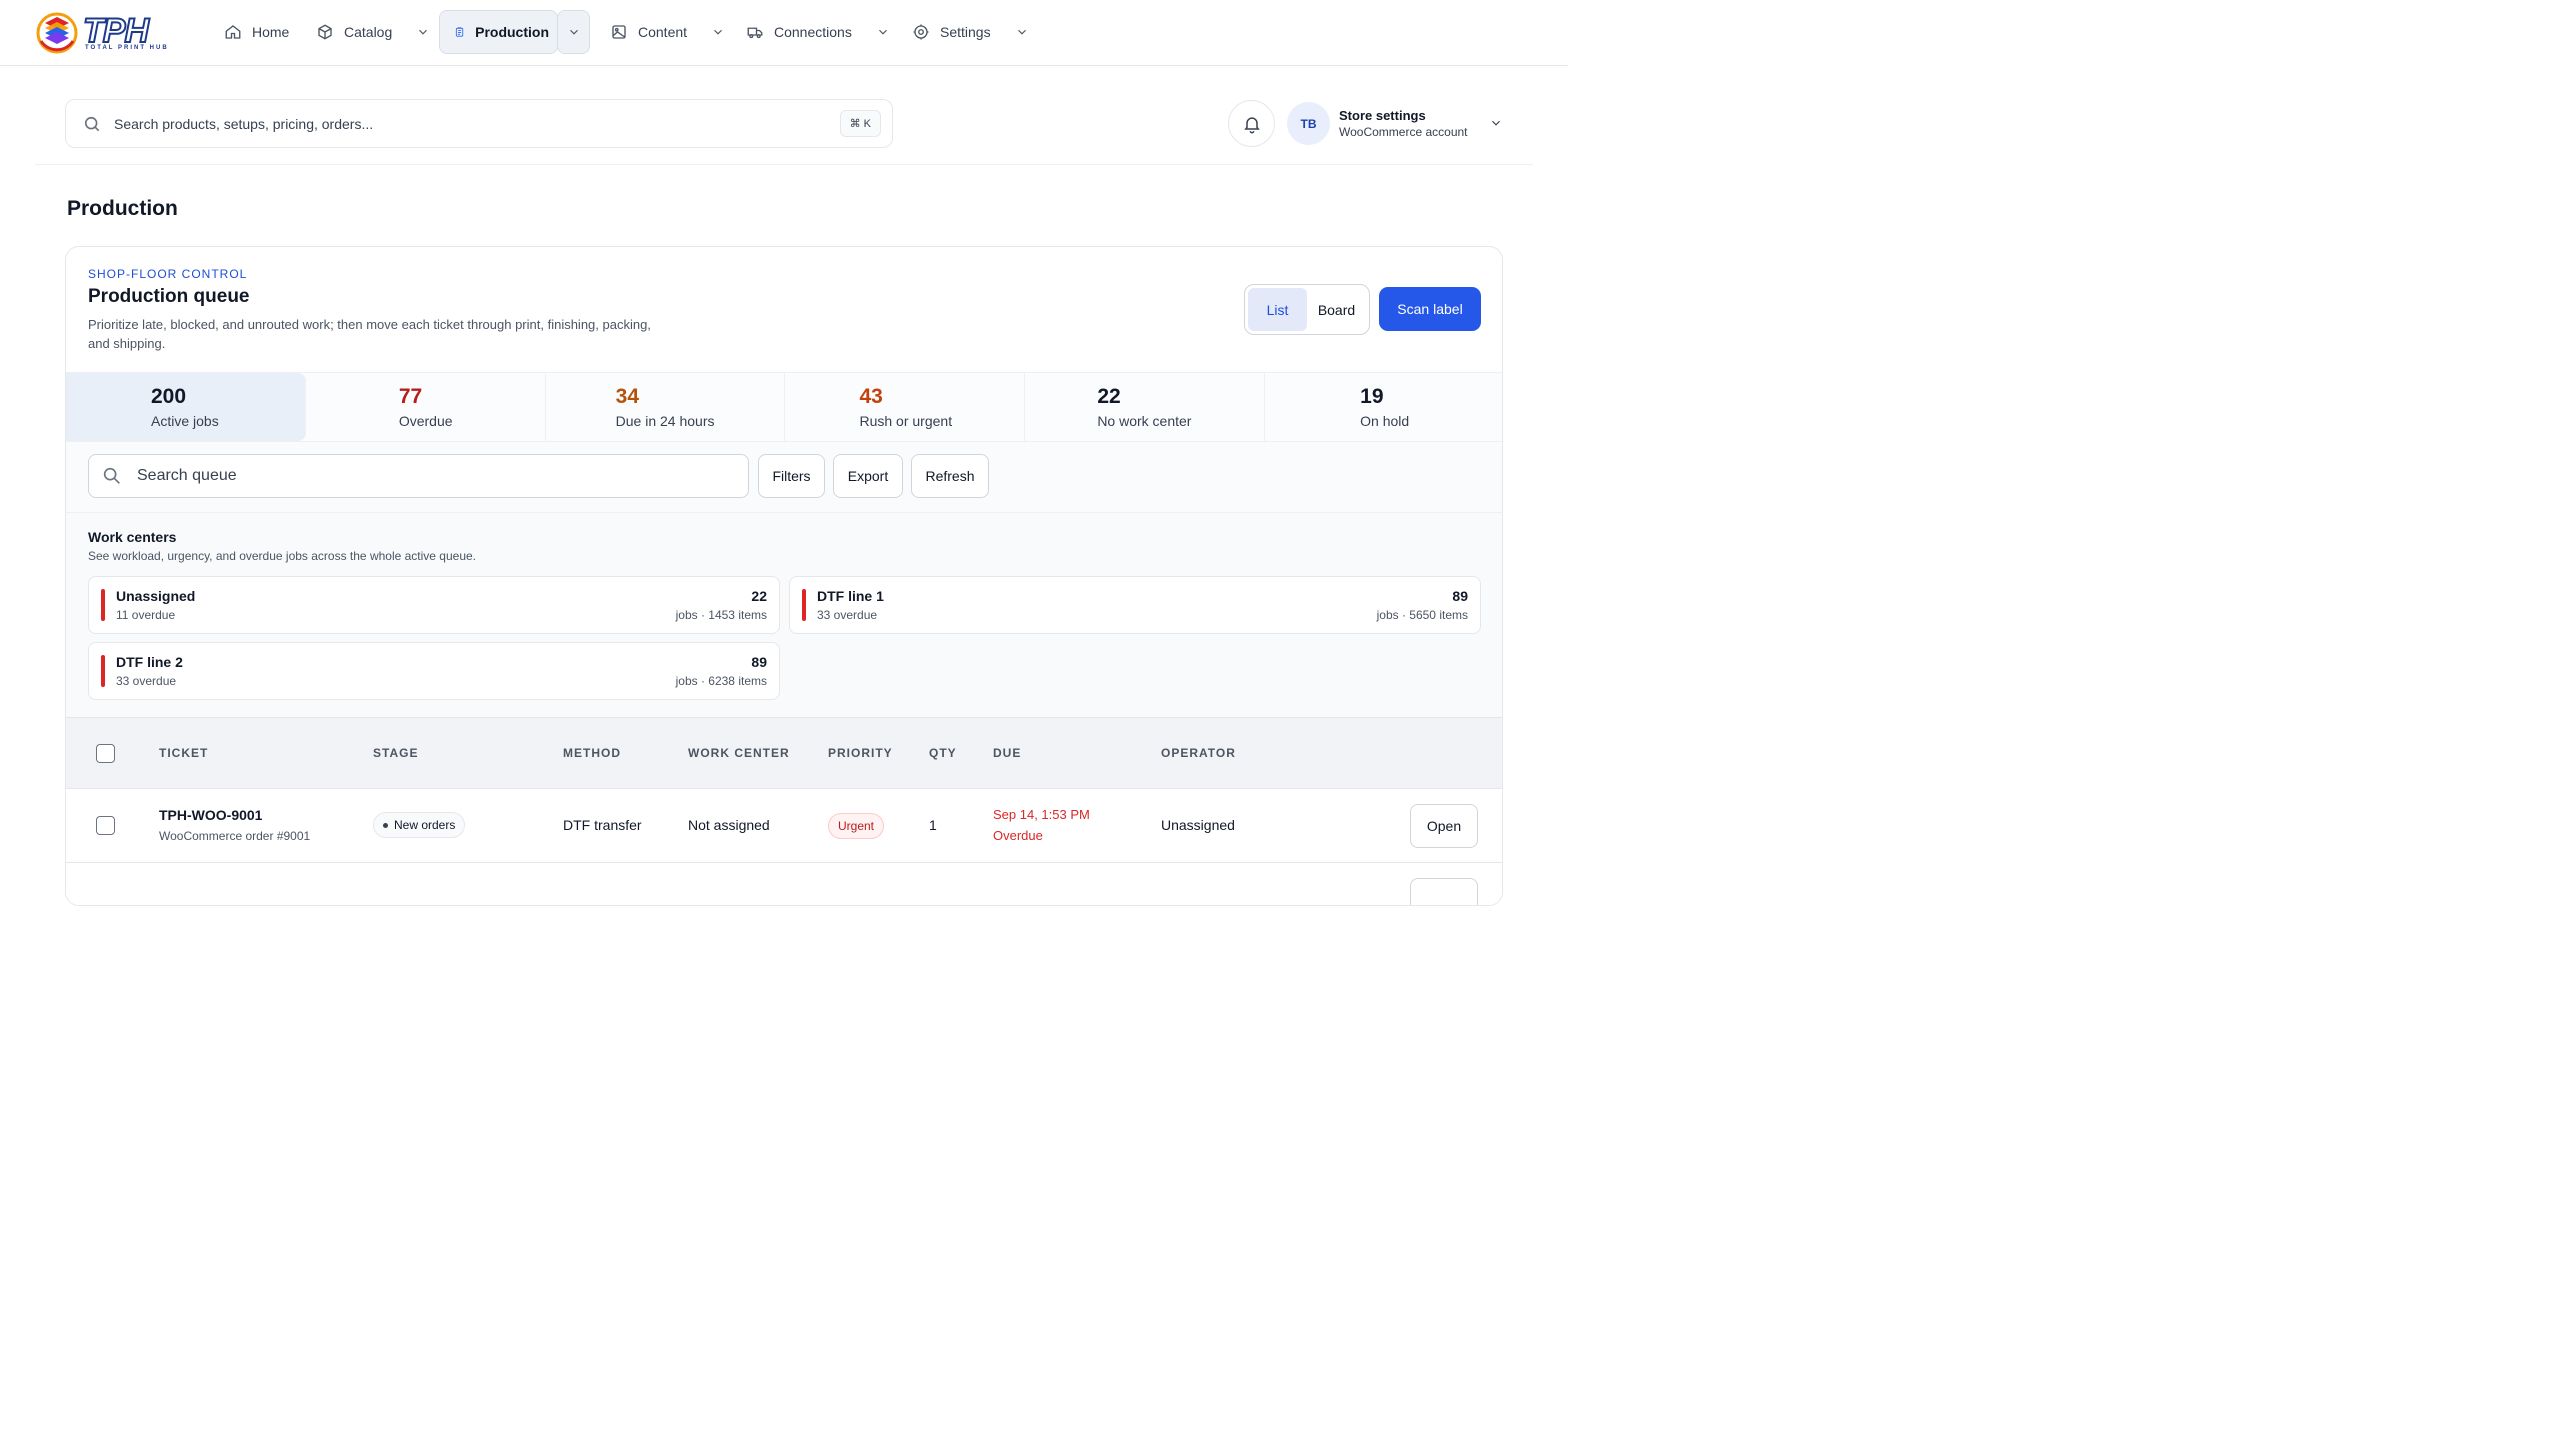 The width and height of the screenshot is (2560, 1440). I want to click on work-centers-title: Work centers, so click(132, 537).